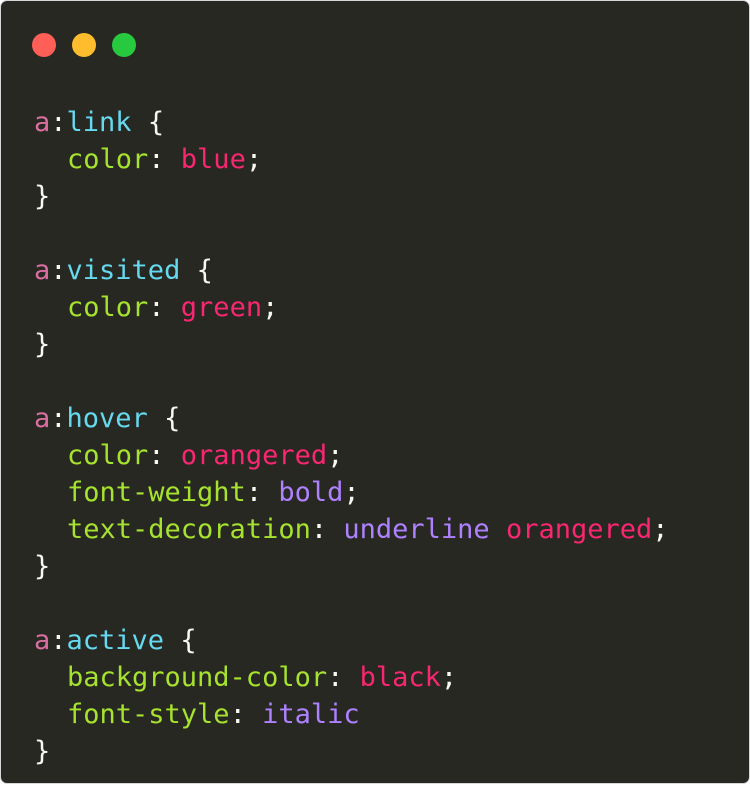  Describe the element at coordinates (107, 418) in the screenshot. I see `selector-pseudo-class: hover` at that location.